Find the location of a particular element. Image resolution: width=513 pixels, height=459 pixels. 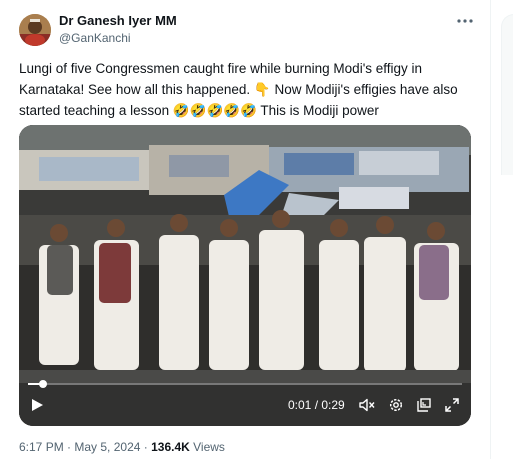

tweet-meta: 6:17 PM · May 5, 2024 · 136.4K Views is located at coordinates (122, 447).